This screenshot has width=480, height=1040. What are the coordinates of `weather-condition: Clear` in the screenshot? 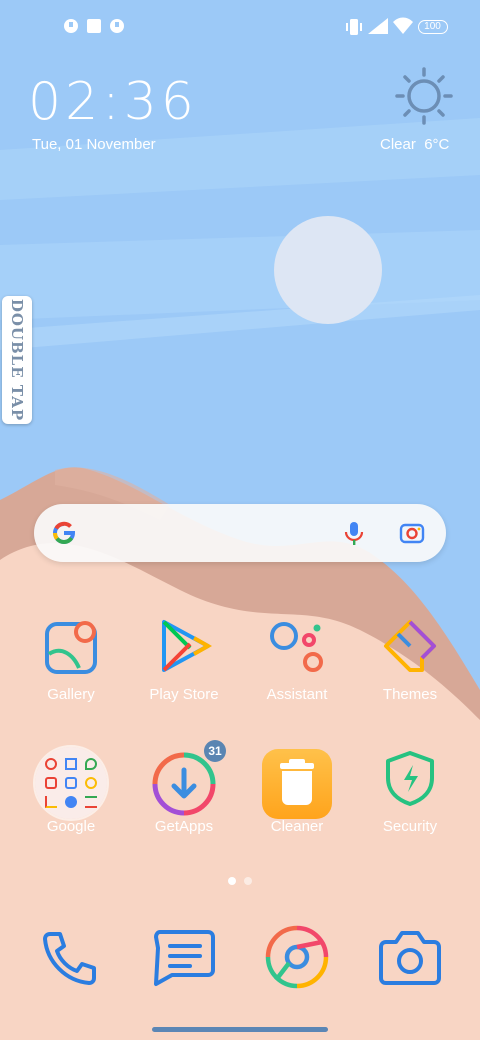 It's located at (398, 144).